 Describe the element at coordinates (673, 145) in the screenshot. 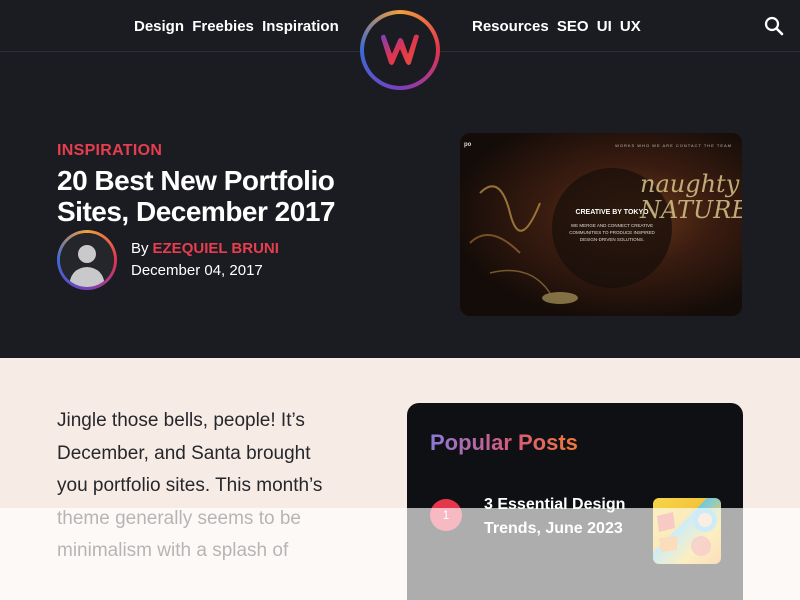

I see `thumb-menu: WORKS WHO WE ARE CONTACT THE TEAM` at that location.